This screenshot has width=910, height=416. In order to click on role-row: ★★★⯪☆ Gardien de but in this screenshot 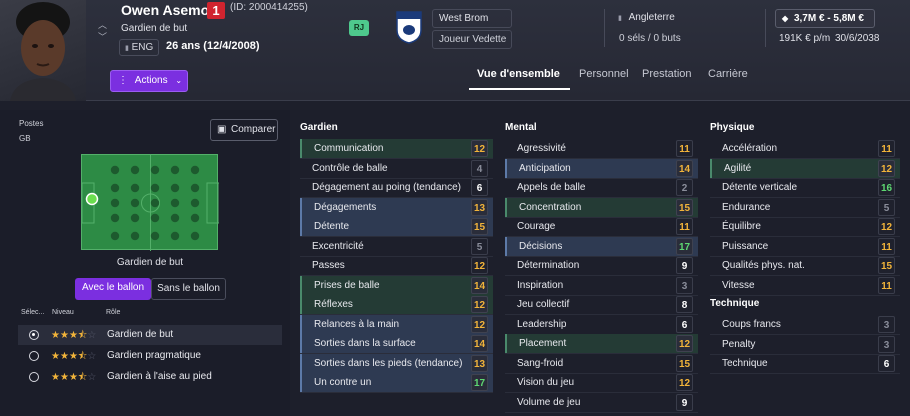, I will do `click(150, 335)`.